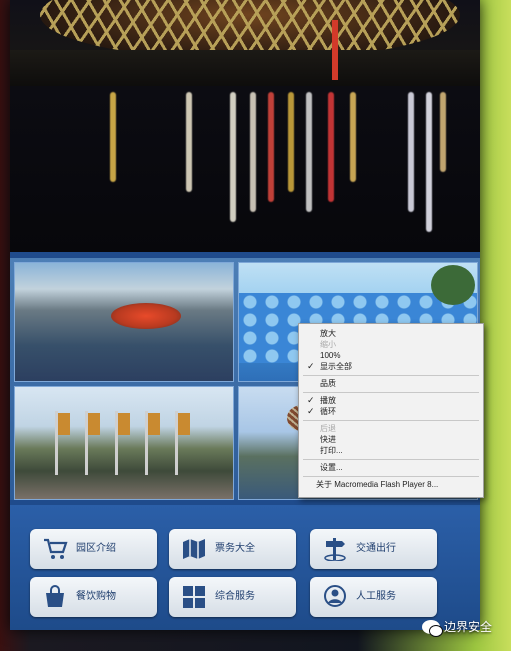 The width and height of the screenshot is (511, 651). What do you see at coordinates (328, 411) in the screenshot?
I see `menu-item-loop: 循环` at bounding box center [328, 411].